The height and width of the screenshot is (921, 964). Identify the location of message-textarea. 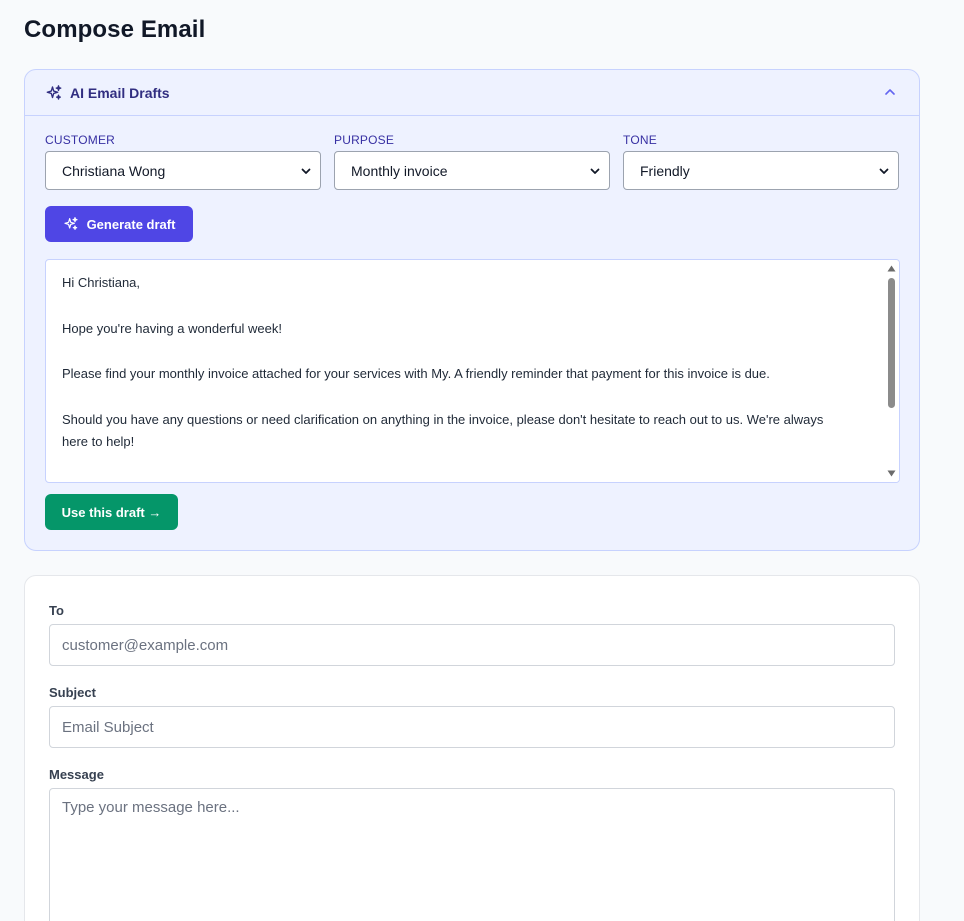
(472, 854).